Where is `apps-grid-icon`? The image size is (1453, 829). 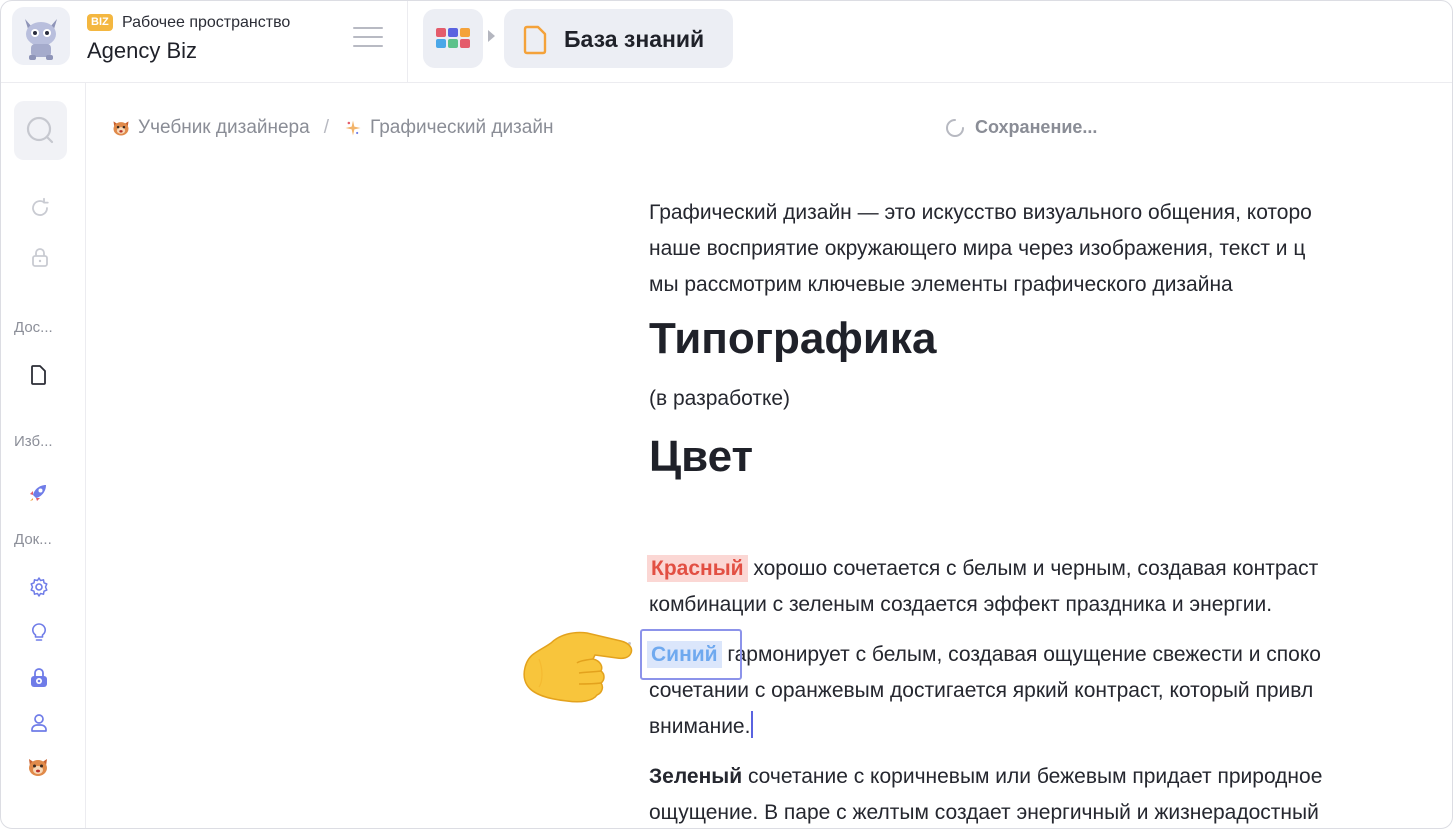
apps-grid-icon is located at coordinates (453, 38).